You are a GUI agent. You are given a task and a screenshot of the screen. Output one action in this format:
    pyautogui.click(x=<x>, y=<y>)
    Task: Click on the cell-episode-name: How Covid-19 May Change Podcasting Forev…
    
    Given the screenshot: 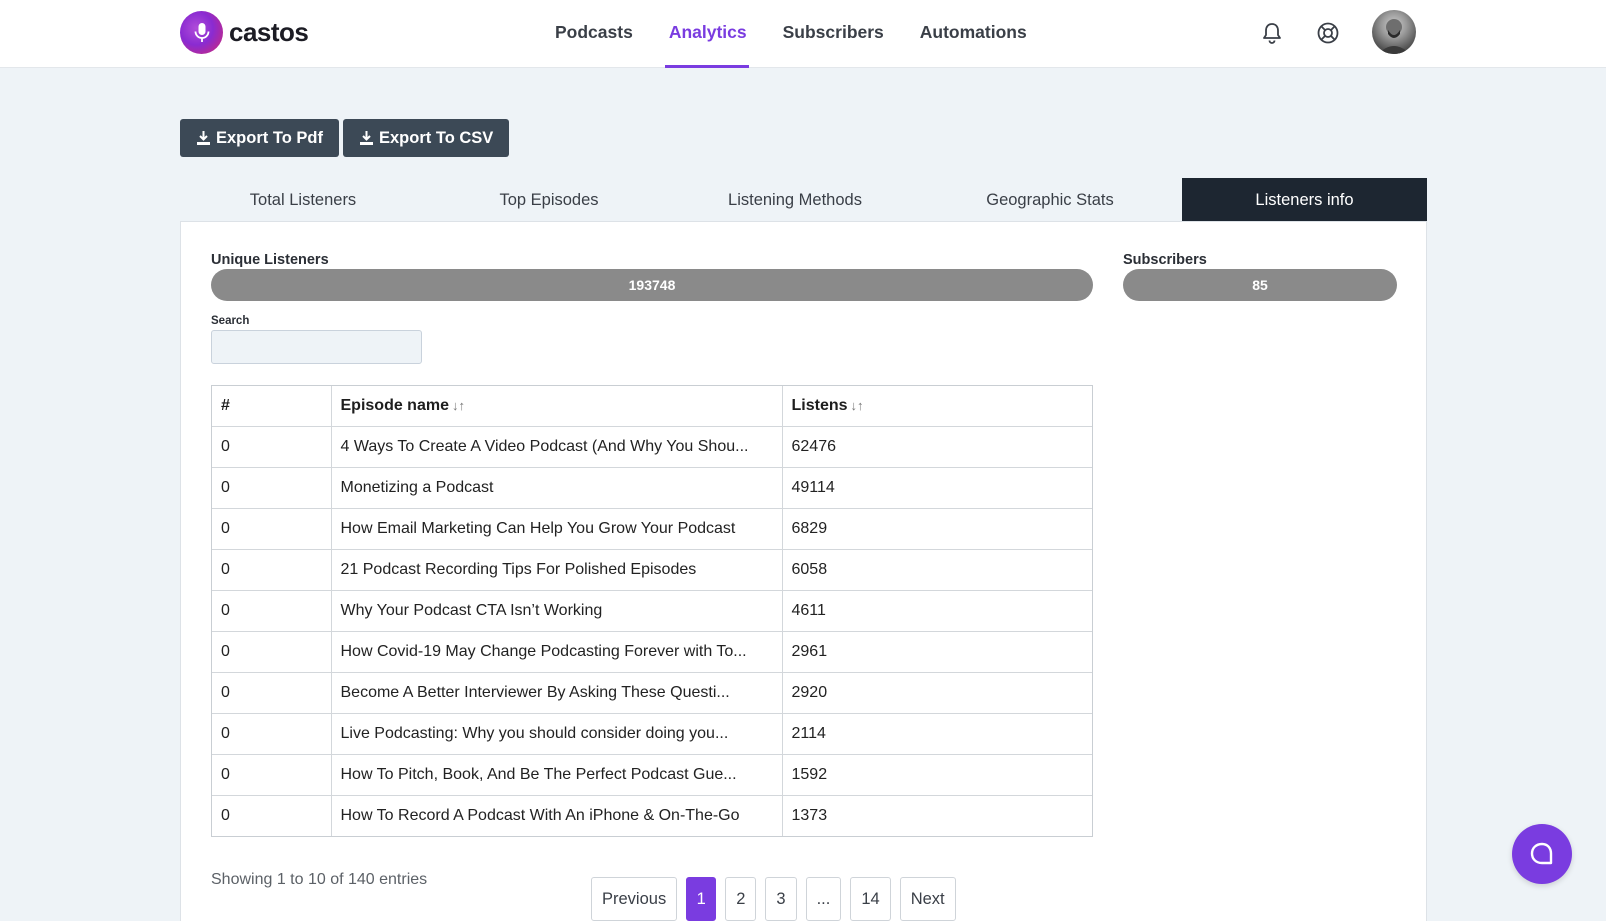 What is the action you would take?
    pyautogui.click(x=556, y=651)
    